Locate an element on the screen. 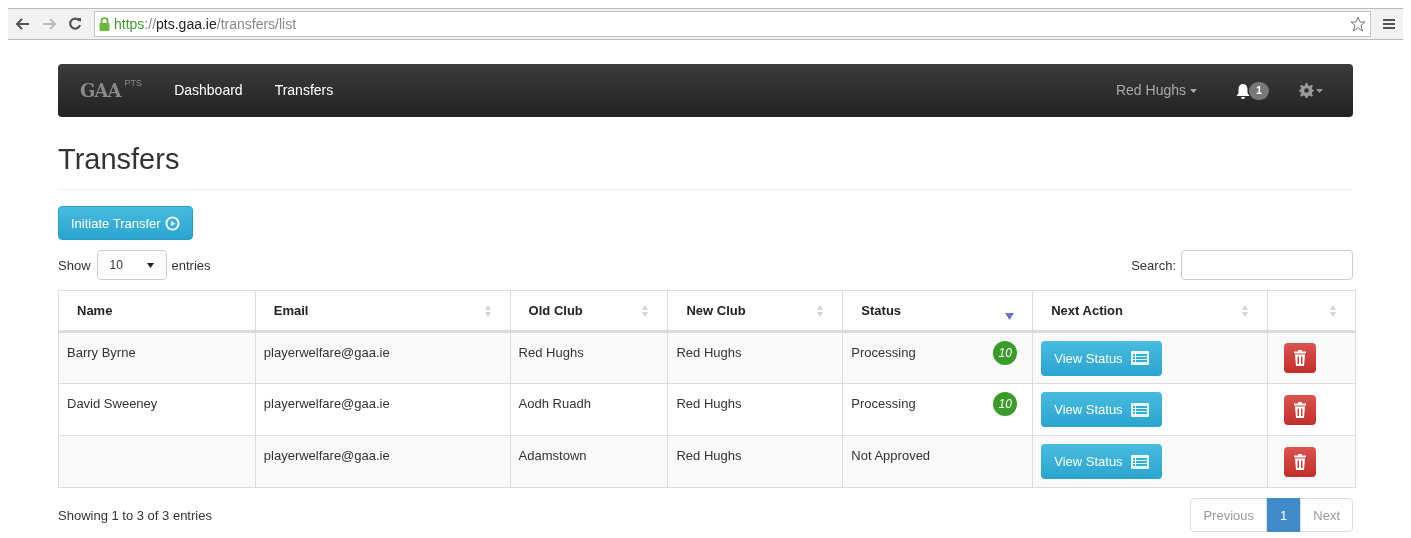 Image resolution: width=1411 pixels, height=538 pixels. pagination-link: 1 is located at coordinates (1284, 515).